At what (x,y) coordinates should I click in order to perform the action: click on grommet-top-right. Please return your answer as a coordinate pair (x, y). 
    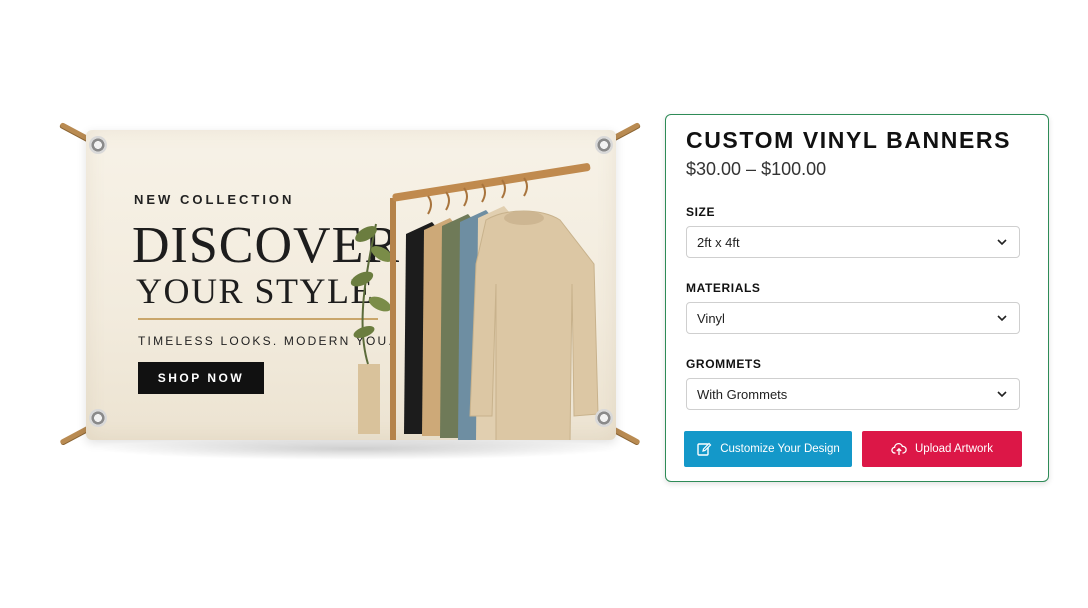
    Looking at the image, I should click on (604, 145).